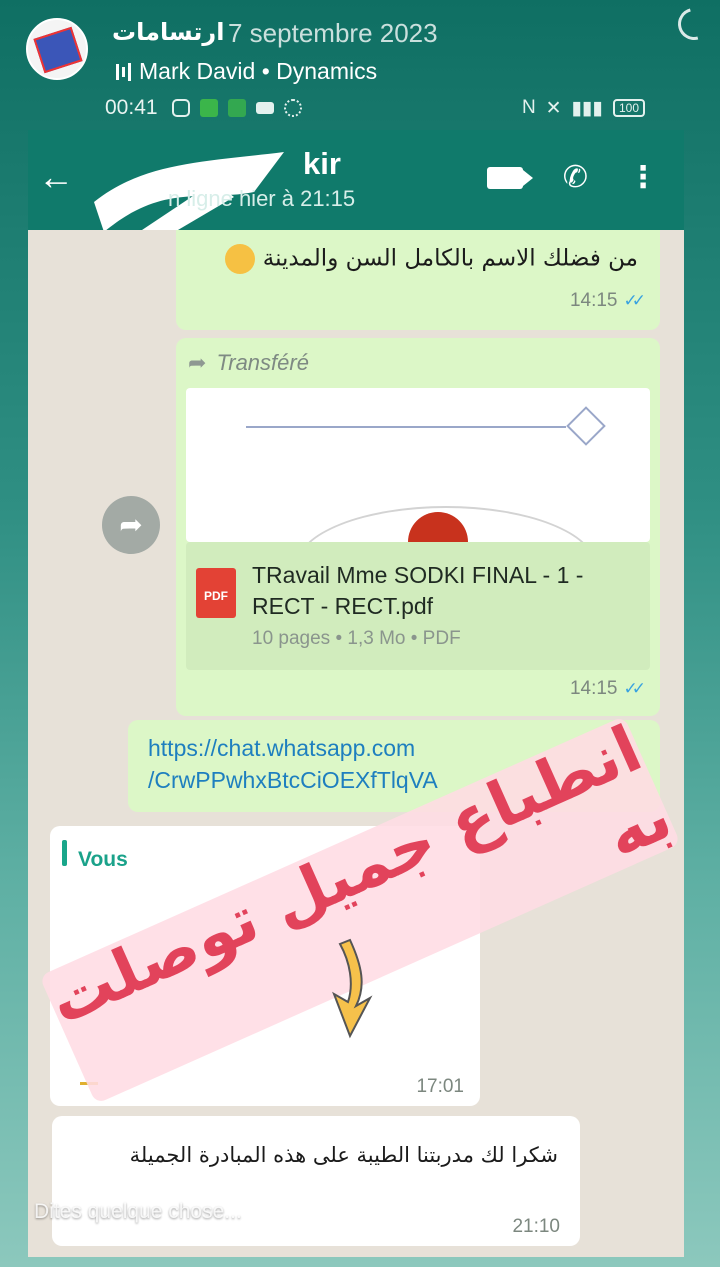 Image resolution: width=720 pixels, height=1267 pixels. Describe the element at coordinates (536, 1226) in the screenshot. I see `message-time: 21:10` at that location.